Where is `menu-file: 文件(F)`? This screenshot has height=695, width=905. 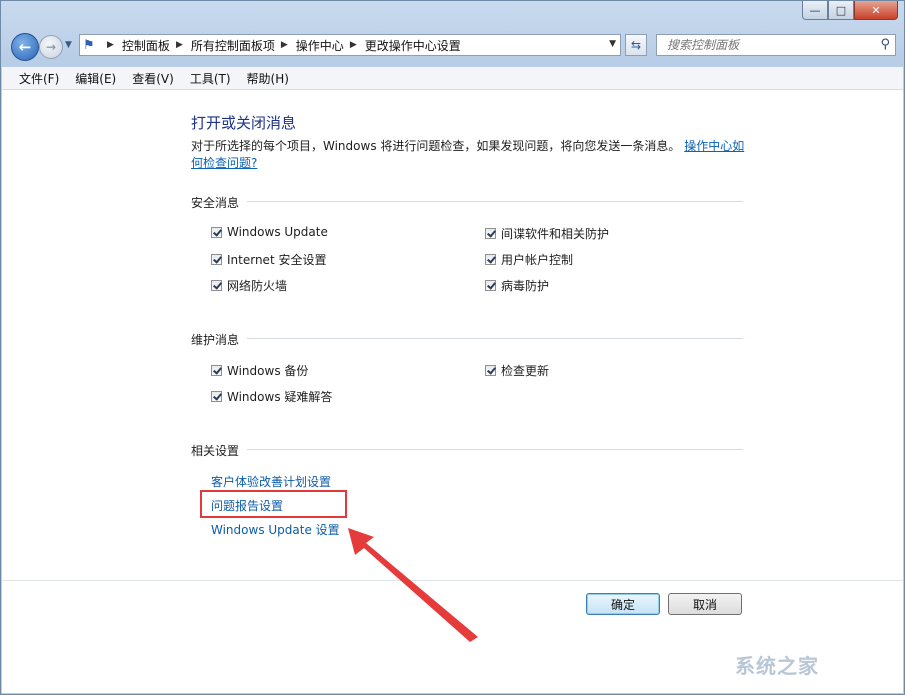 menu-file: 文件(F) is located at coordinates (39, 78).